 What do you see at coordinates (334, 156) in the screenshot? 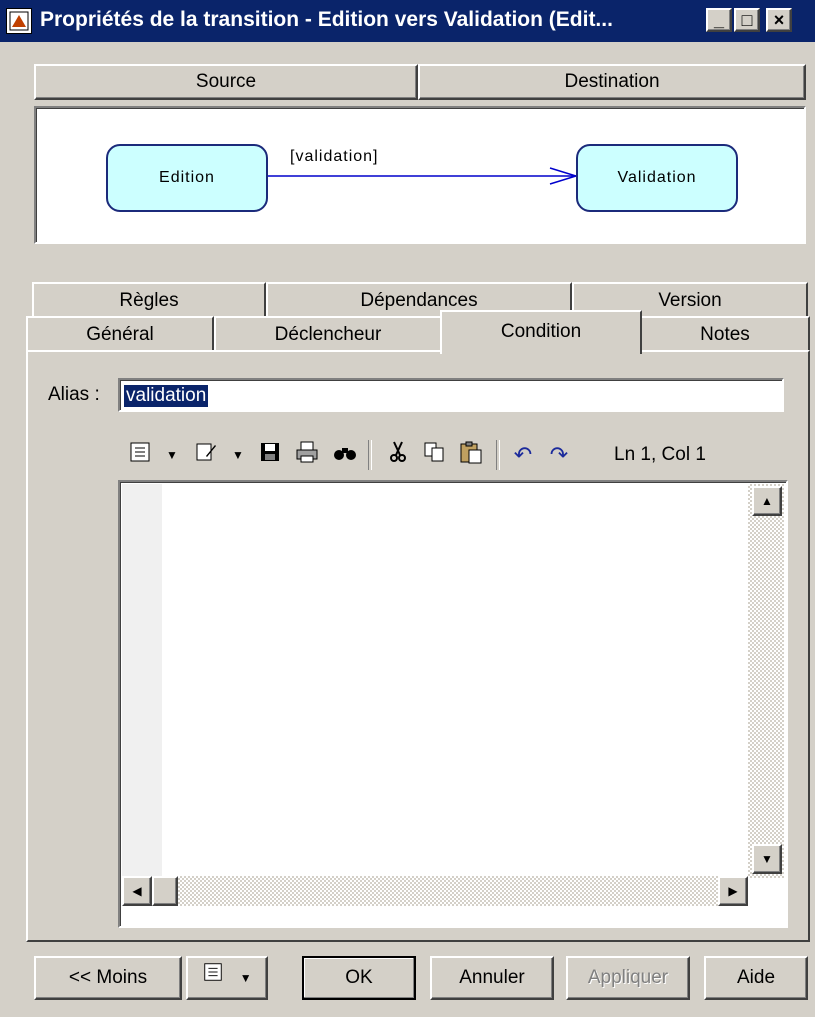
I see `transition-label: [validation]` at bounding box center [334, 156].